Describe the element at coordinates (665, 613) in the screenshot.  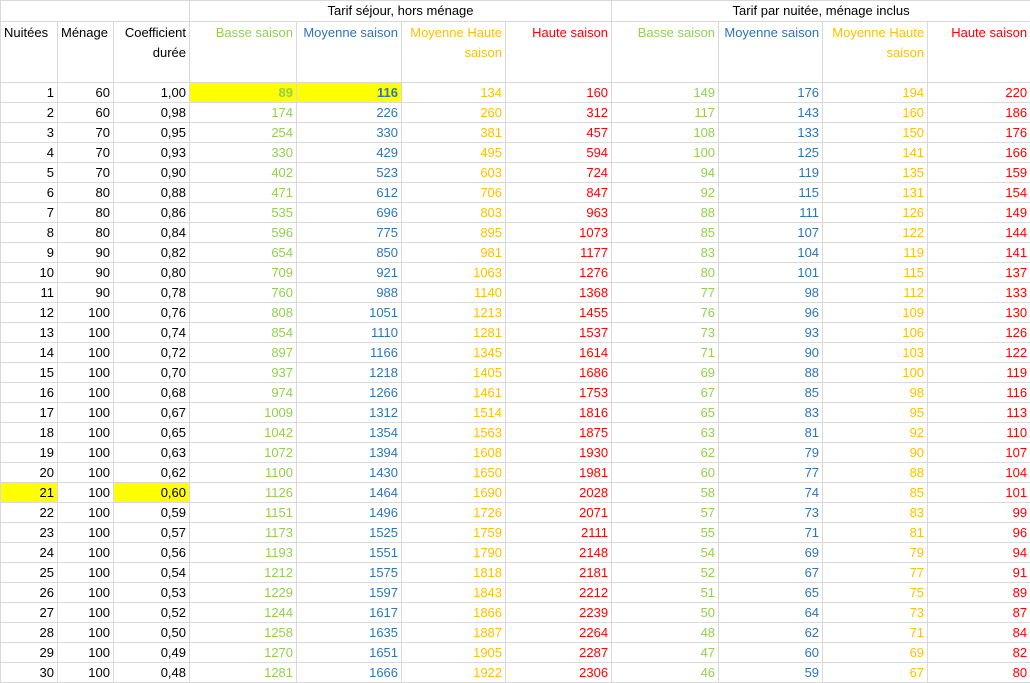
I see `cell-nuitee-basse: 50` at that location.